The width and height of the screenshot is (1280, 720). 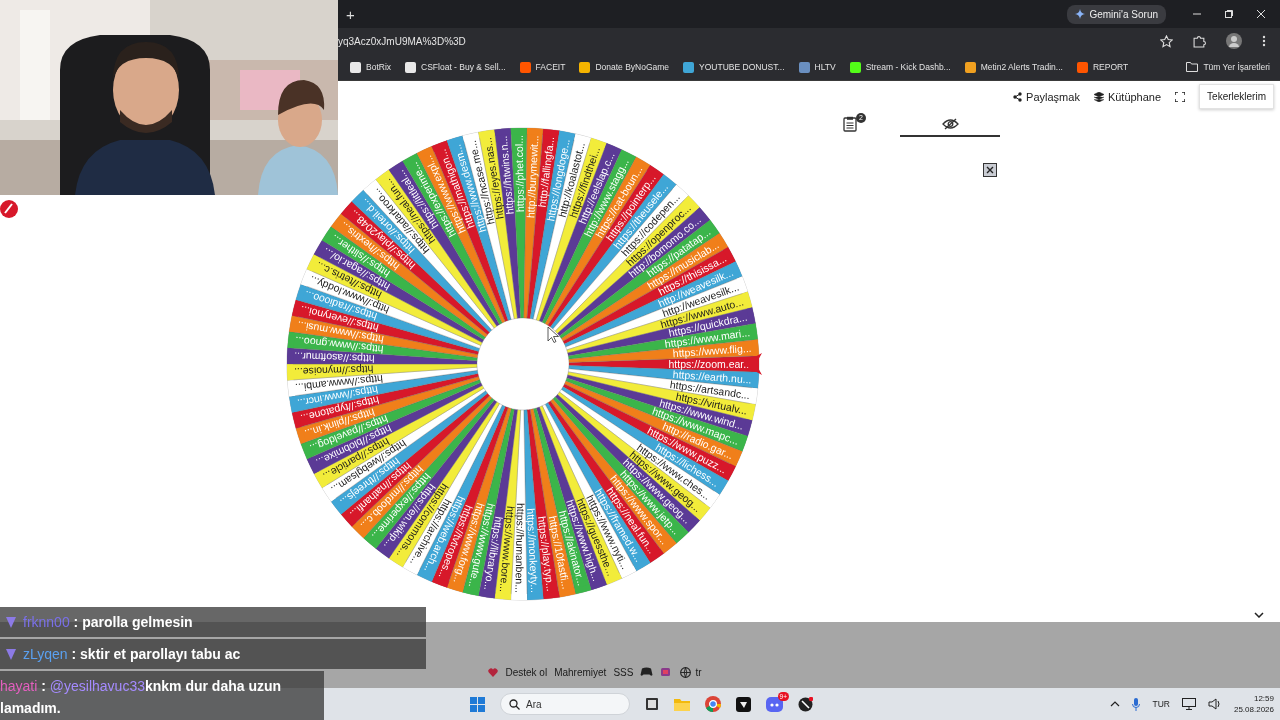 I want to click on footer-link: SSS, so click(x=623, y=672).